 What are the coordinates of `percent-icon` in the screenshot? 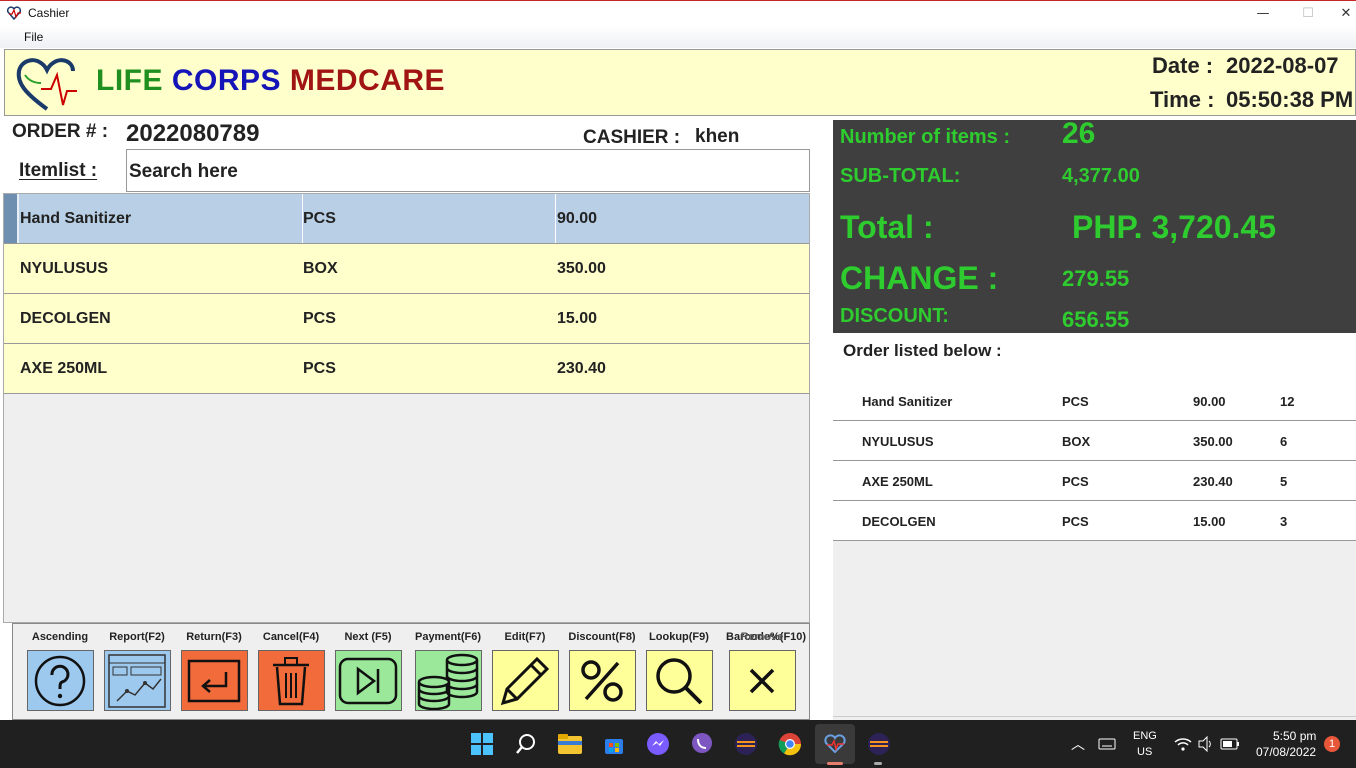 It's located at (602, 680).